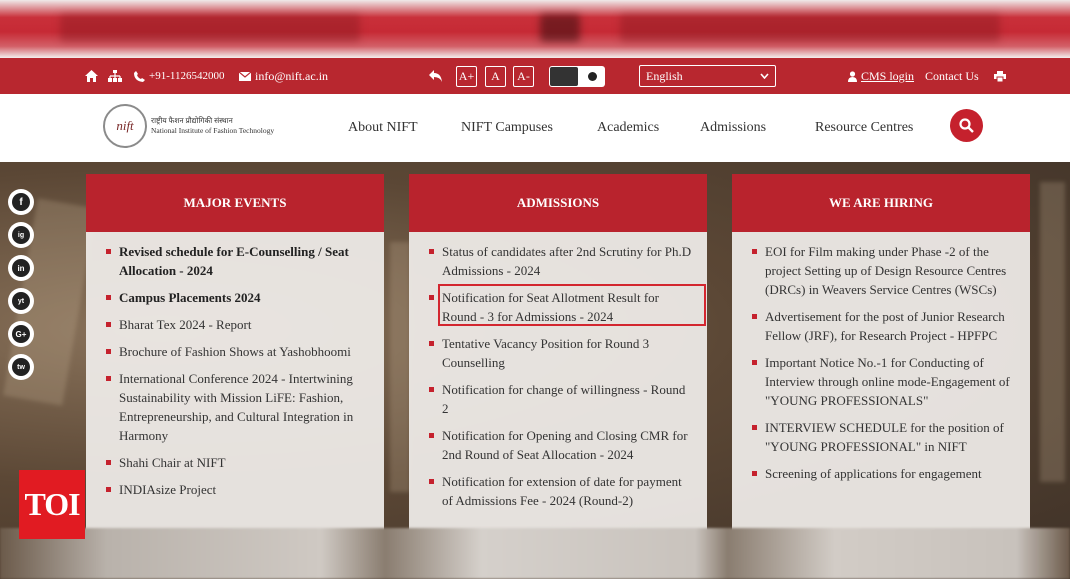  Describe the element at coordinates (52, 504) in the screenshot. I see `toi-watermark: TOI` at that location.